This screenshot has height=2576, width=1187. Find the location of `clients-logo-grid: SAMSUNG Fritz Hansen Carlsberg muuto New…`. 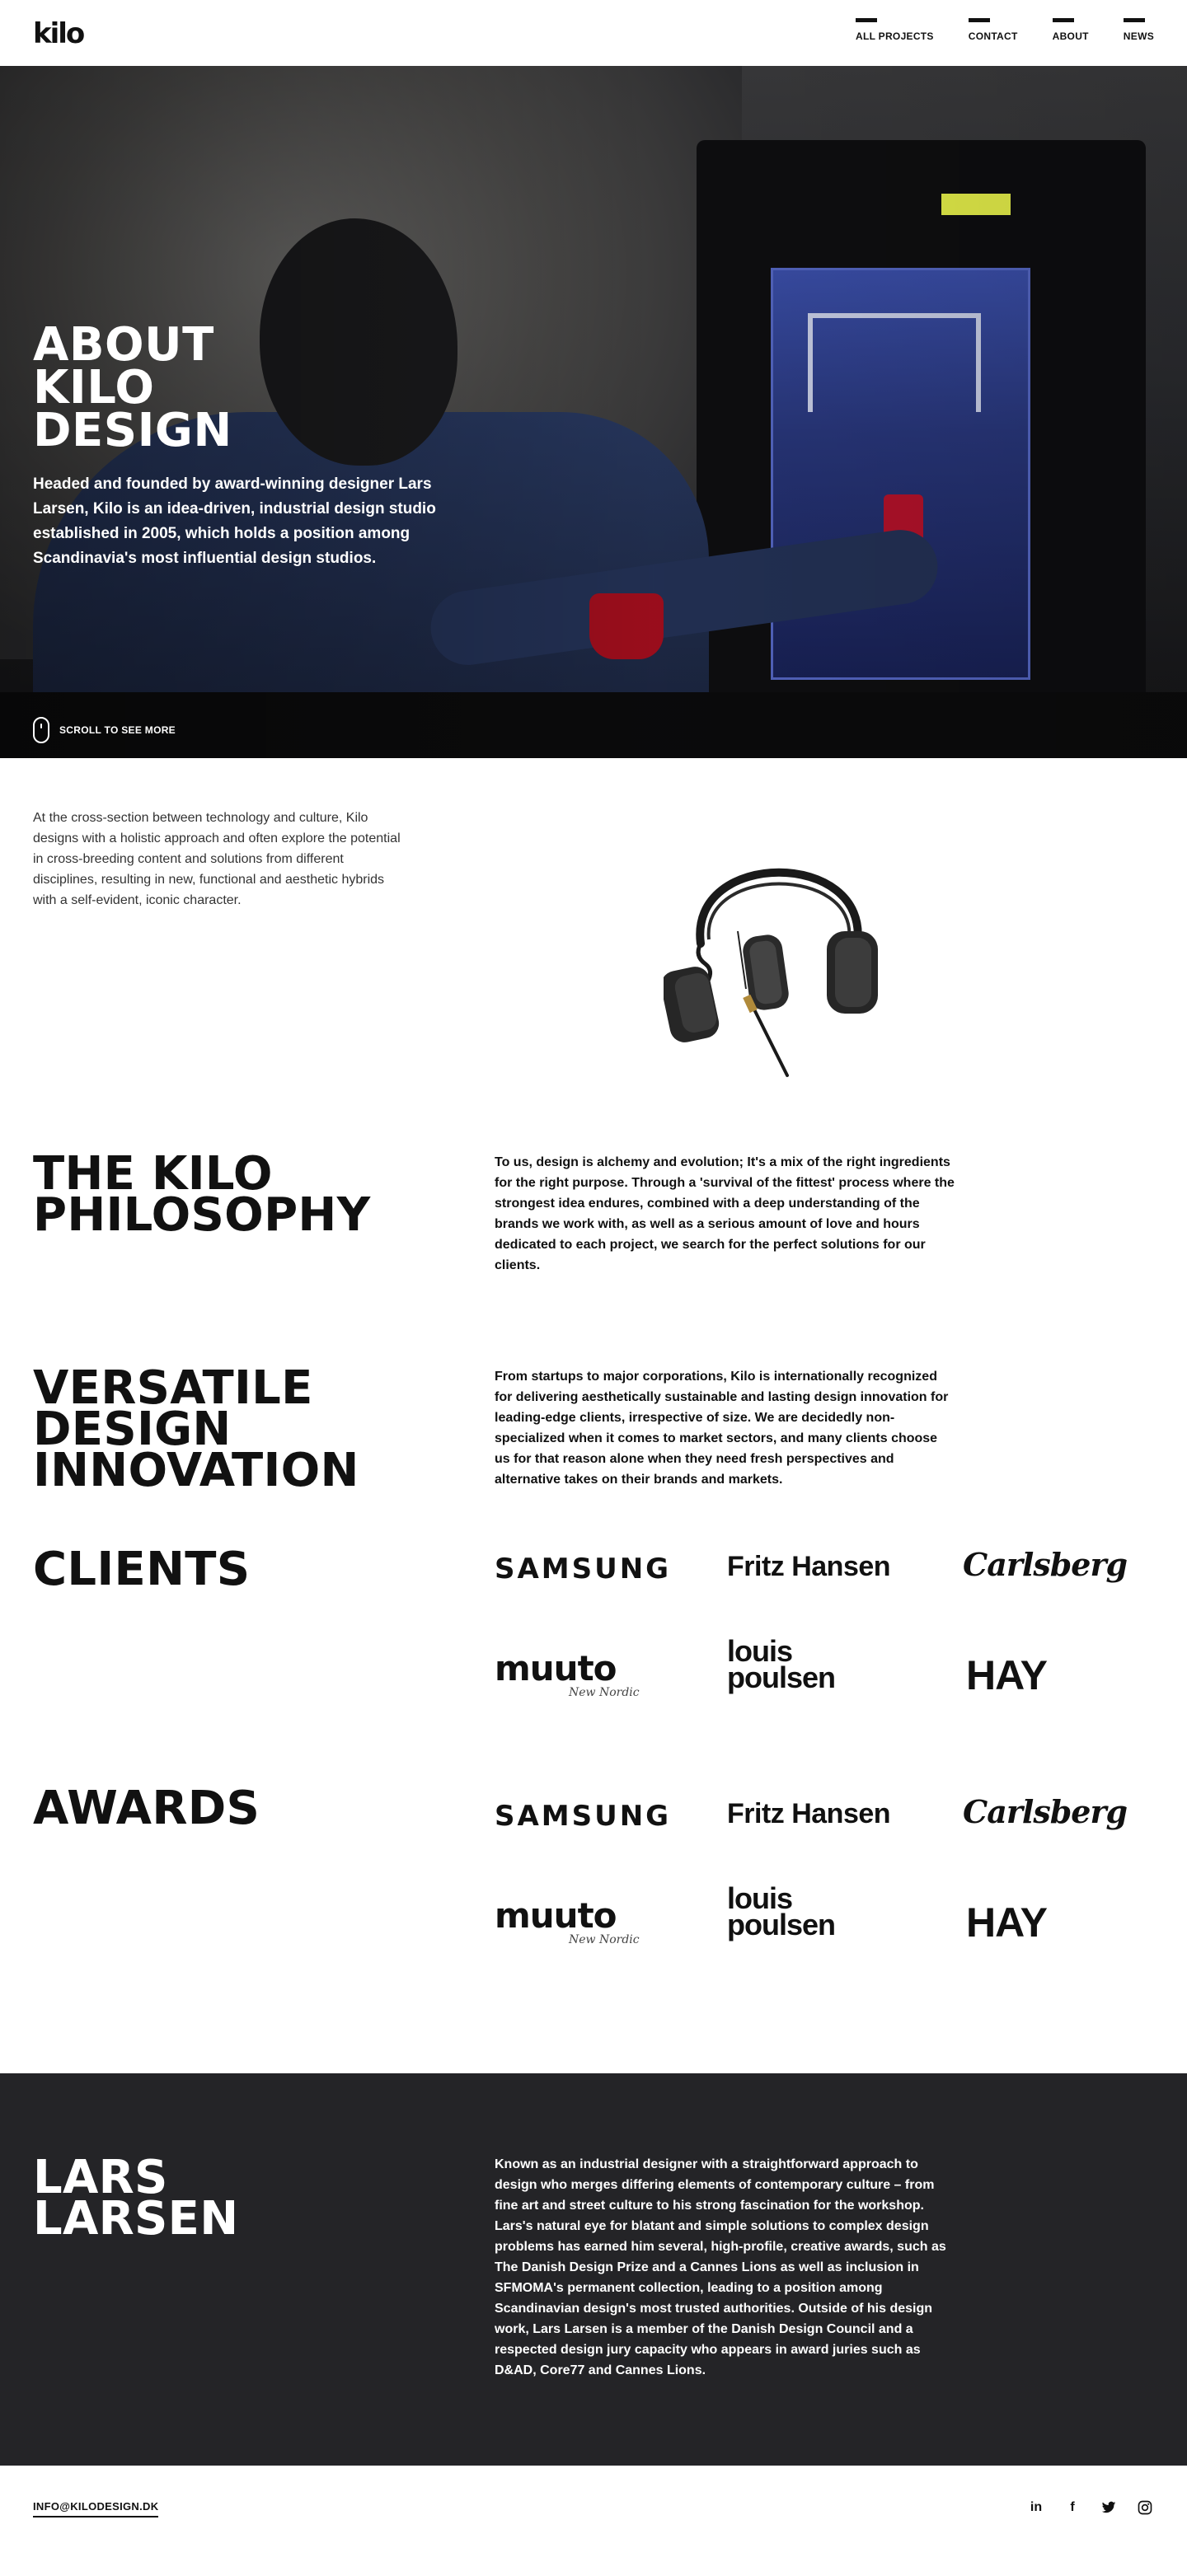

clients-logo-grid: SAMSUNG Fritz Hansen Carlsberg muuto New… is located at coordinates (811, 1671).